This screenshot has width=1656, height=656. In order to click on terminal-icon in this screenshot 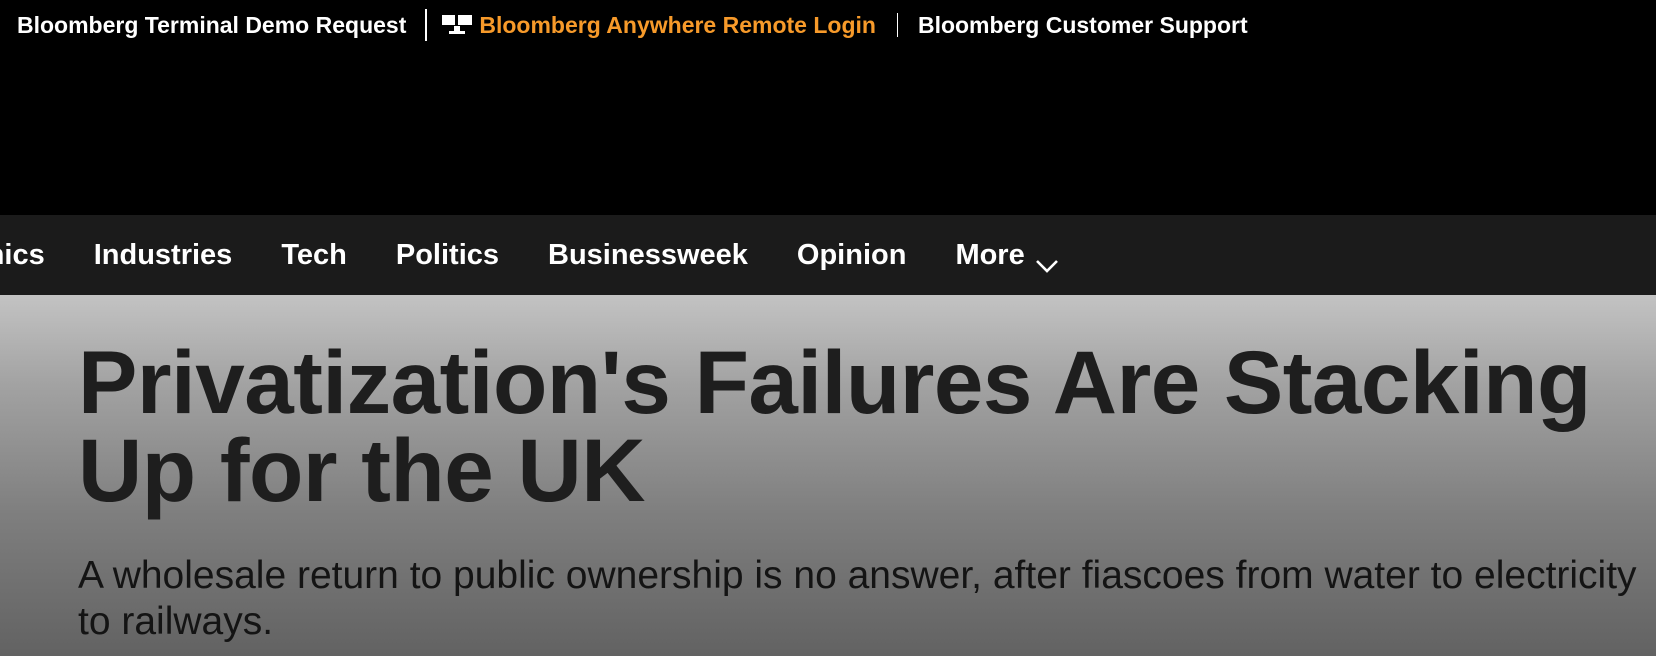, I will do `click(457, 25)`.